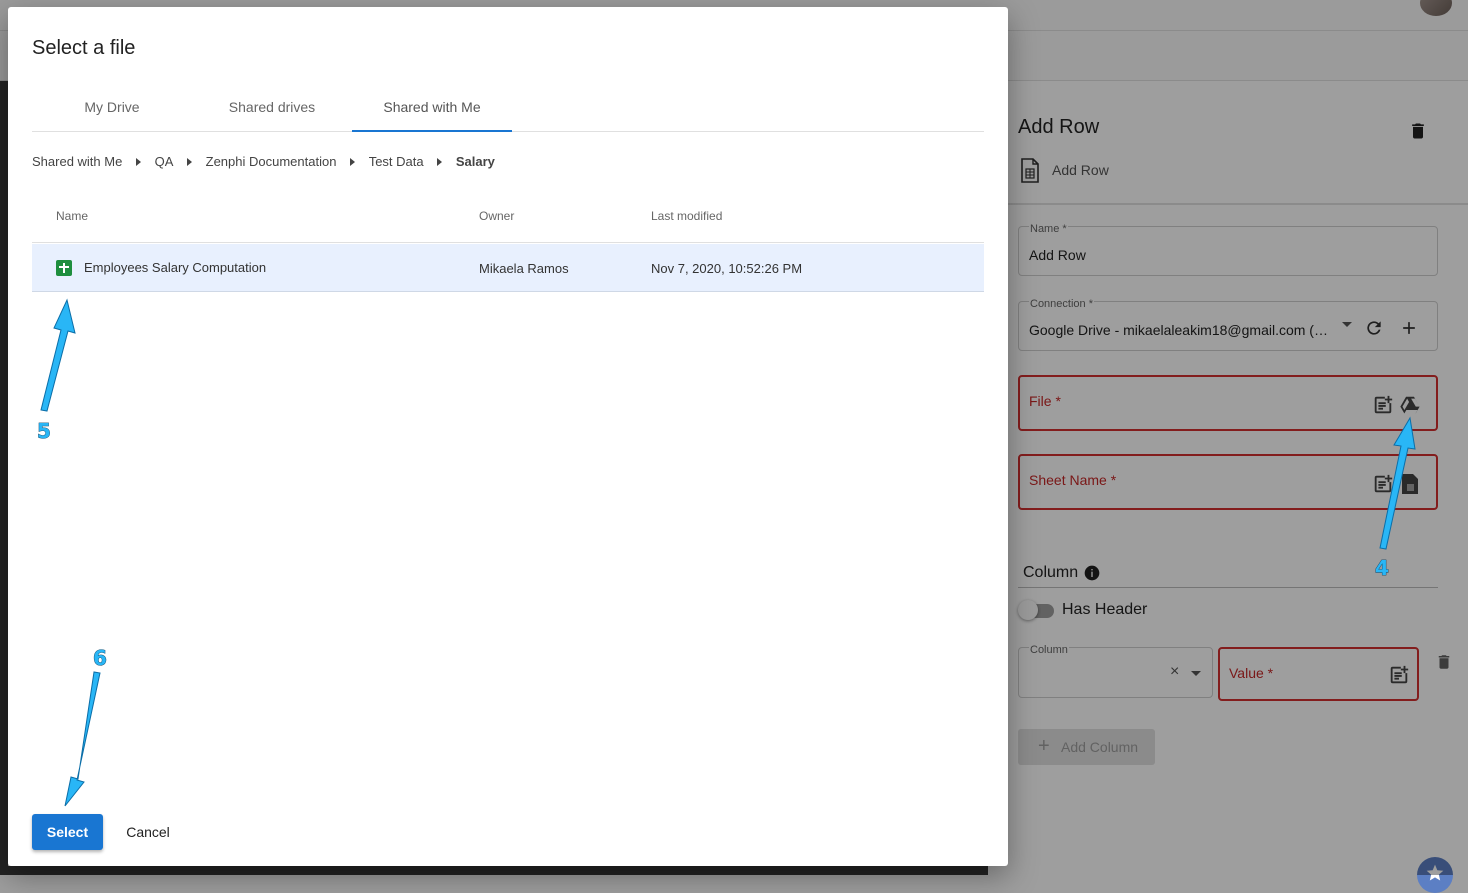 Image resolution: width=1468 pixels, height=893 pixels. What do you see at coordinates (1382, 568) in the screenshot?
I see `annotation-label-4: 4` at bounding box center [1382, 568].